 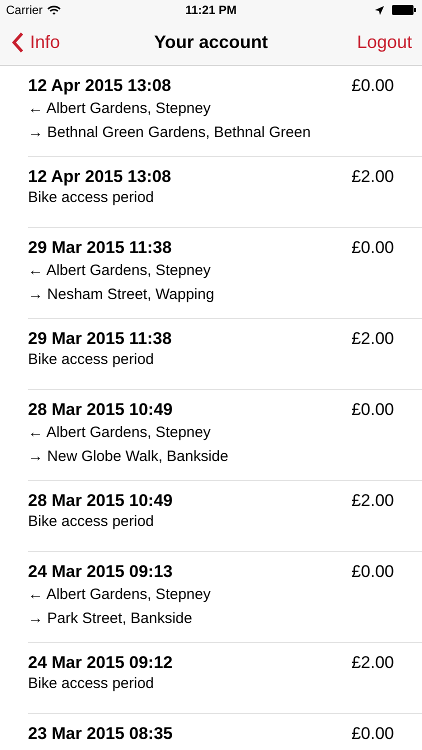 What do you see at coordinates (101, 572) in the screenshot?
I see `transaction-date: 24 Mar 2015 09:13` at bounding box center [101, 572].